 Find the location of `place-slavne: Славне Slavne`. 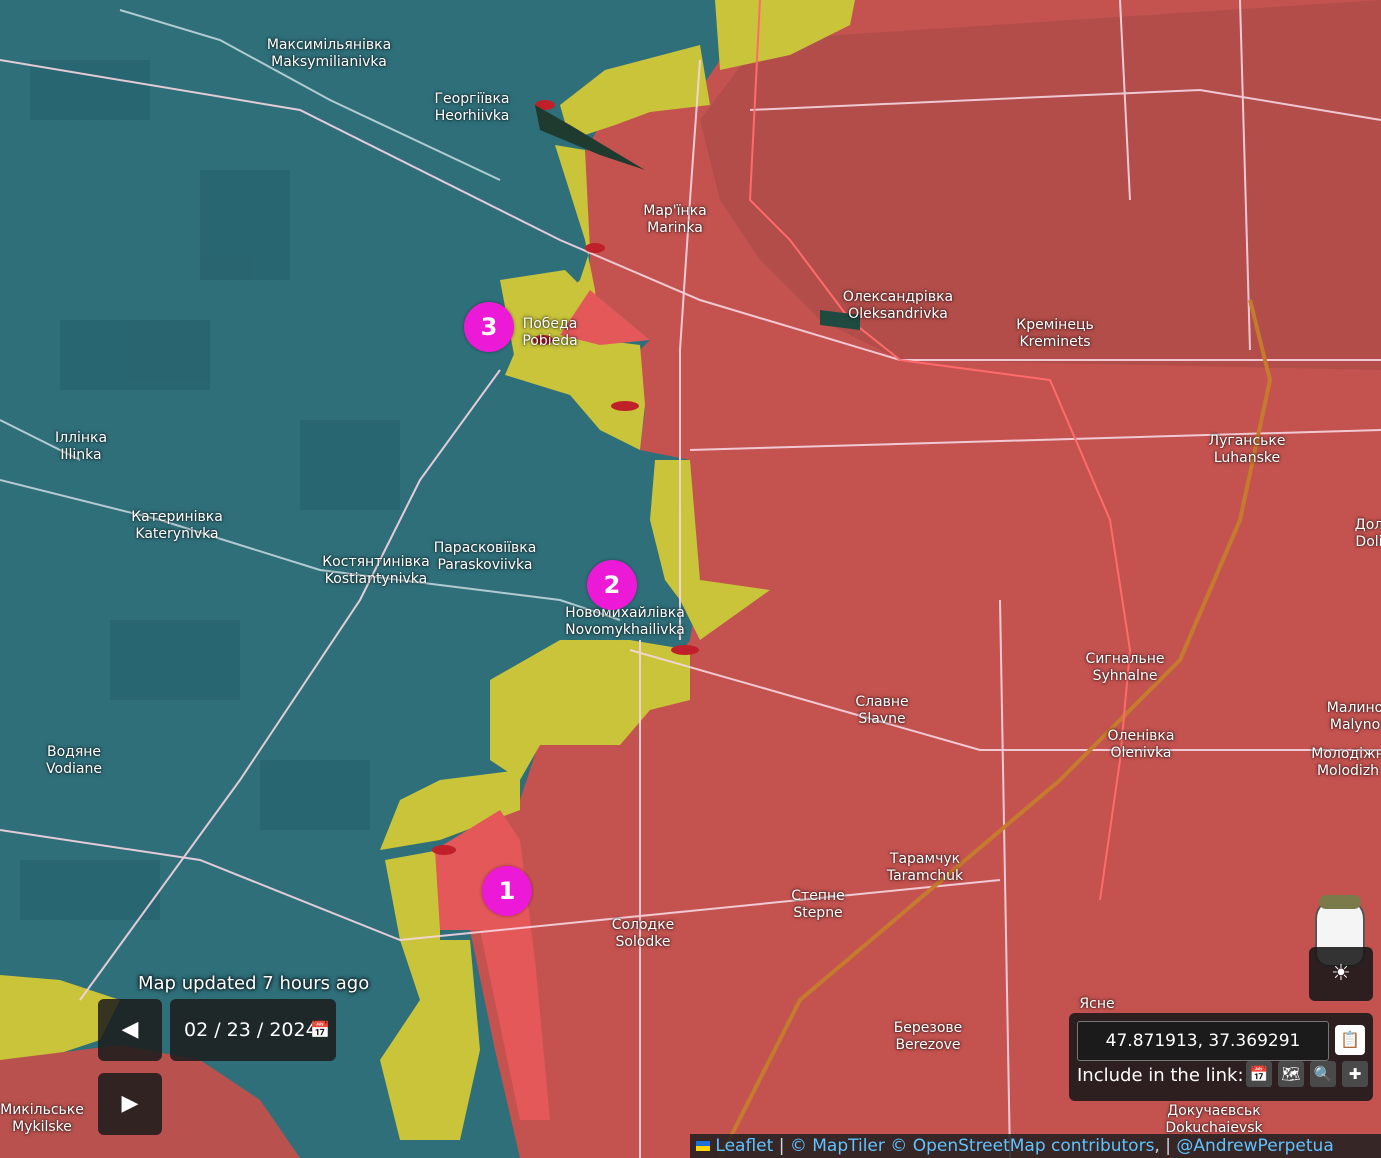

place-slavne: Славне Slavne is located at coordinates (882, 710).